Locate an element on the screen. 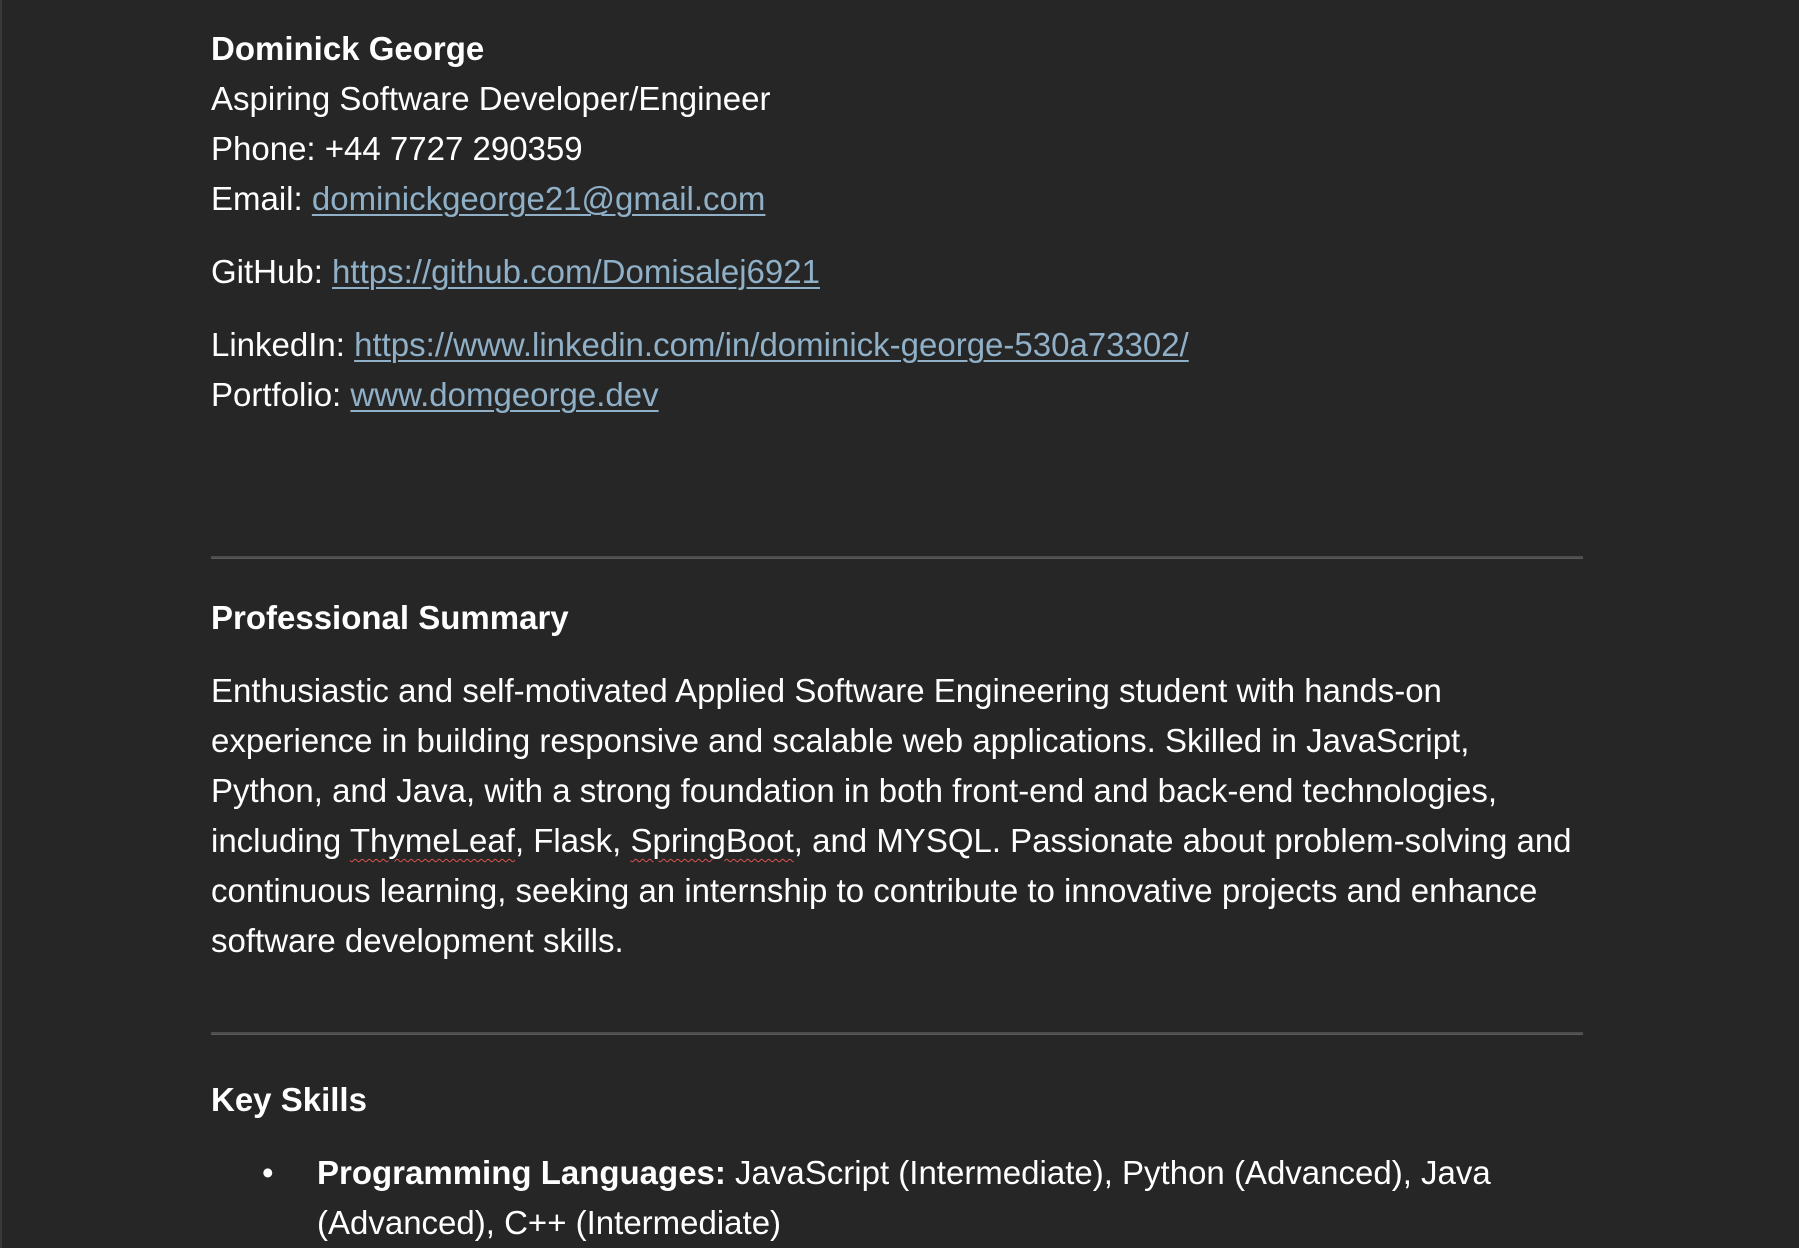 The height and width of the screenshot is (1248, 1799). spellcheck-word-thymeleaf: ThymeLeaf is located at coordinates (432, 840).